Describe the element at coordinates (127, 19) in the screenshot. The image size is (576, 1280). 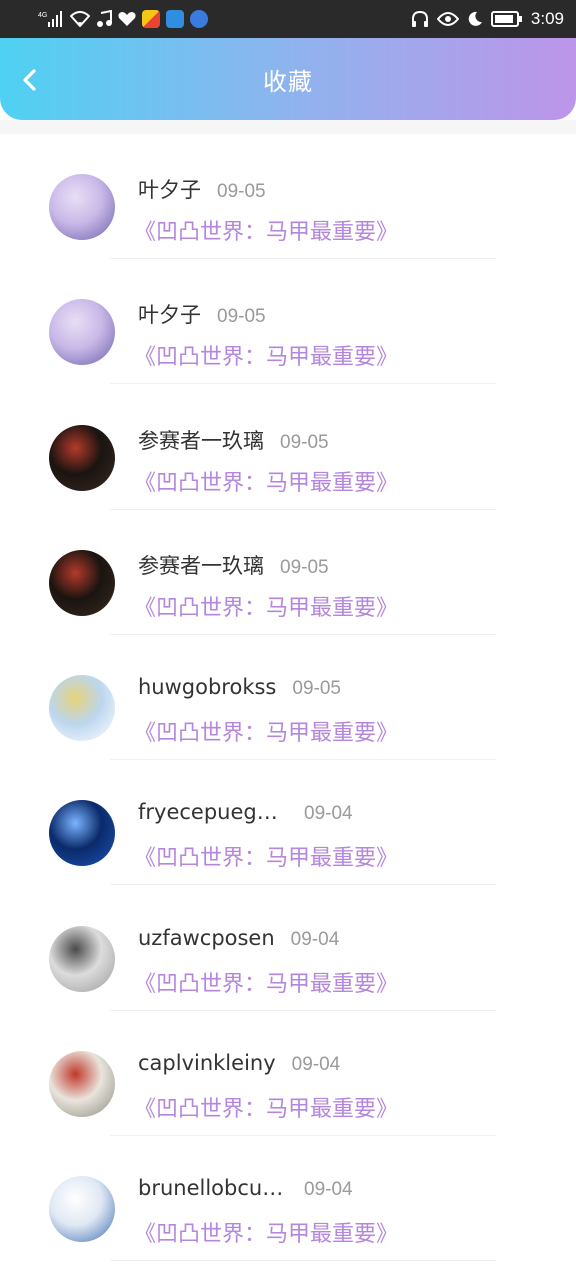
I see `heart-icon` at that location.